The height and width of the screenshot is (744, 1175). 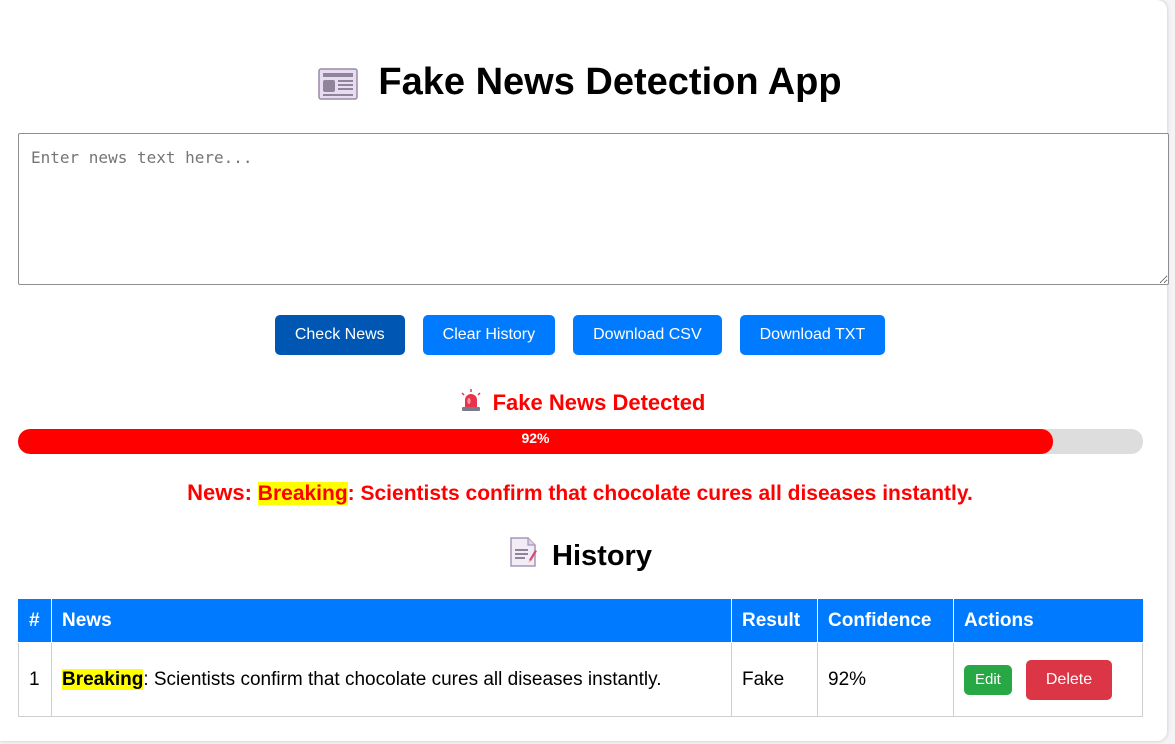 What do you see at coordinates (774, 621) in the screenshot?
I see `column-header-result: Result` at bounding box center [774, 621].